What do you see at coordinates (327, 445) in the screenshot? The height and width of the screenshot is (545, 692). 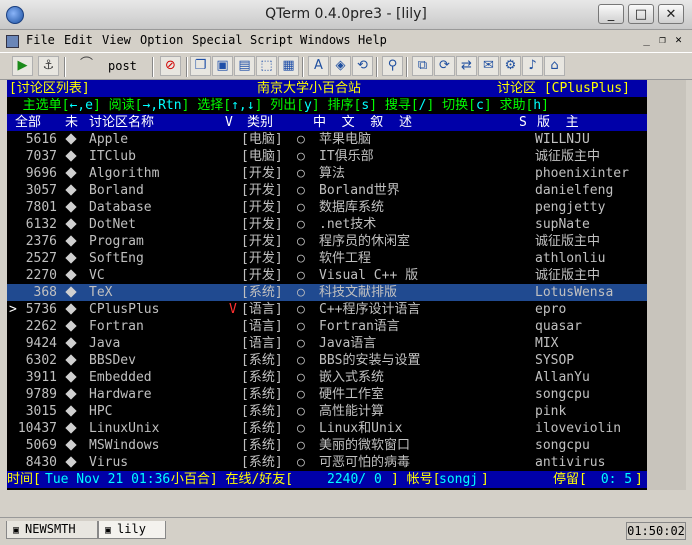 I see `board-row: 5069 MSWindows [系统] ○ 美丽的微软窗口 songcpu` at bounding box center [327, 445].